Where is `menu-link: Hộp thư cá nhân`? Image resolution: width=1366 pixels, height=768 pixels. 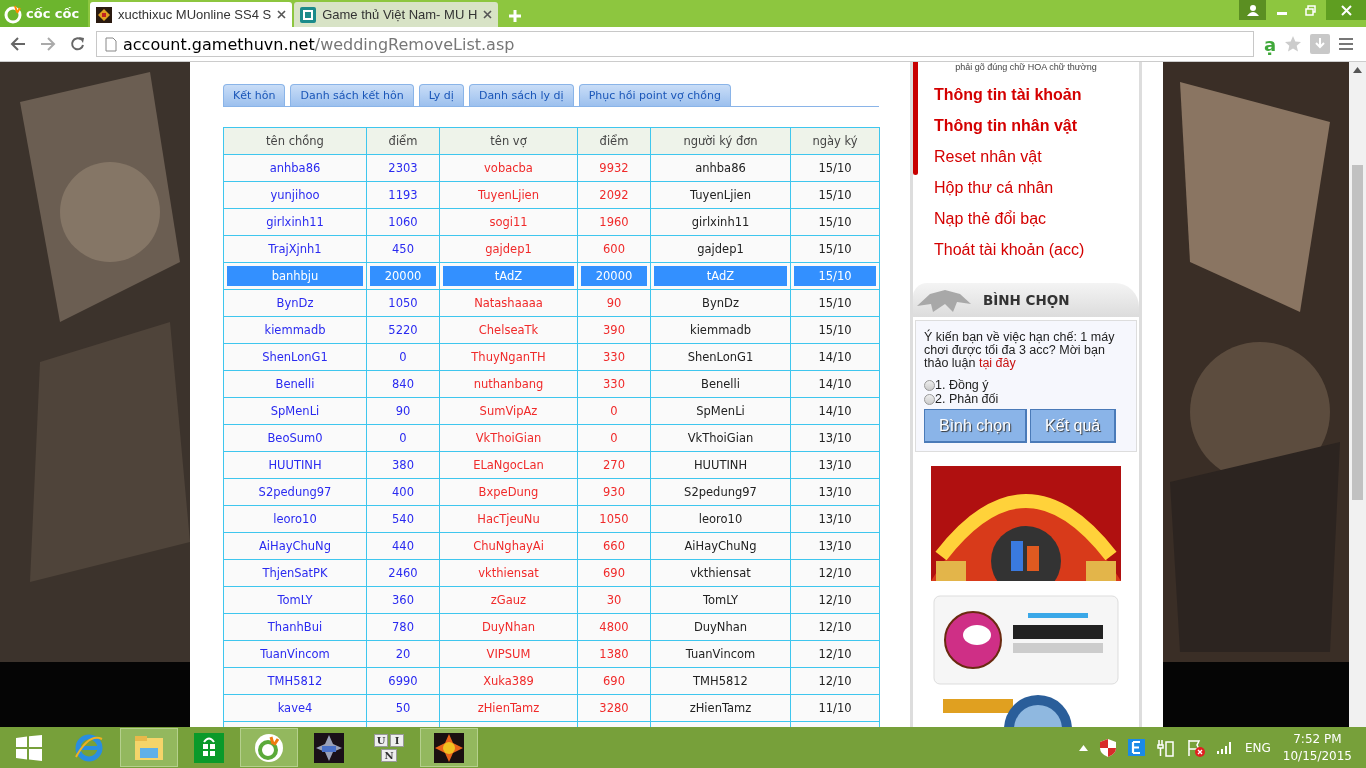 menu-link: Hộp thư cá nhân is located at coordinates (1036, 187).